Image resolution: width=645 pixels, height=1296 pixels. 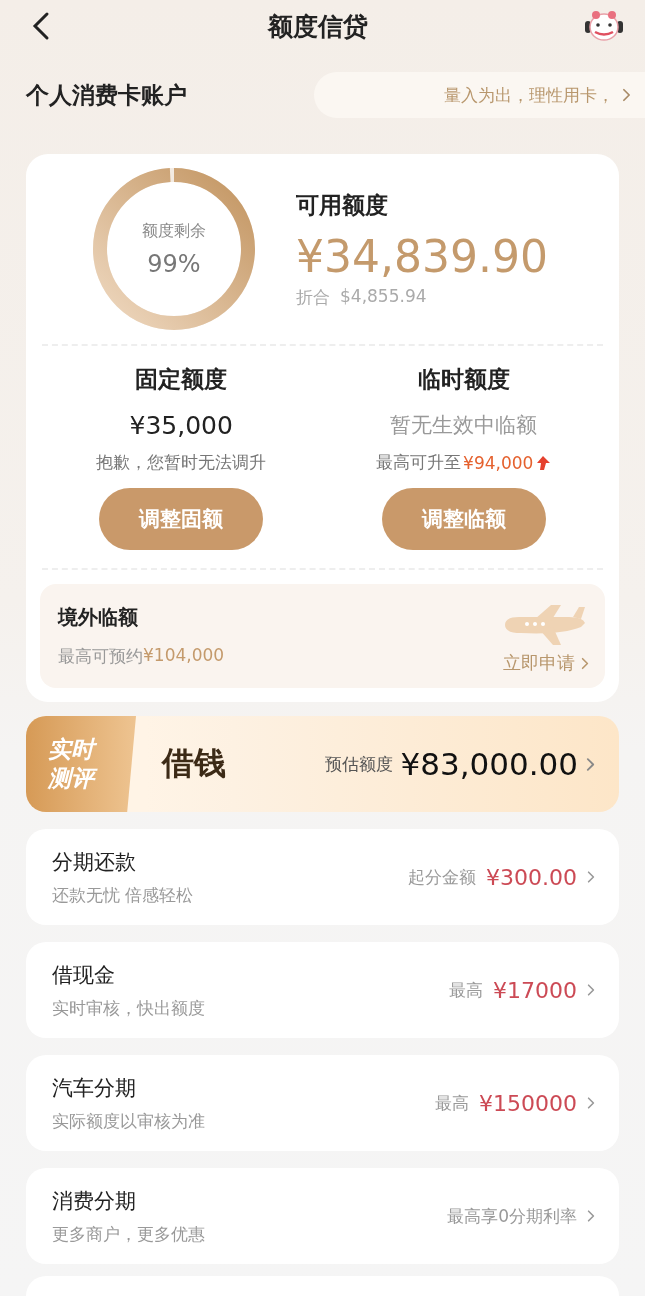 I want to click on service-card: 汽车分期 实际额度以审核为准 最高 ¥150000, so click(x=322, y=1103).